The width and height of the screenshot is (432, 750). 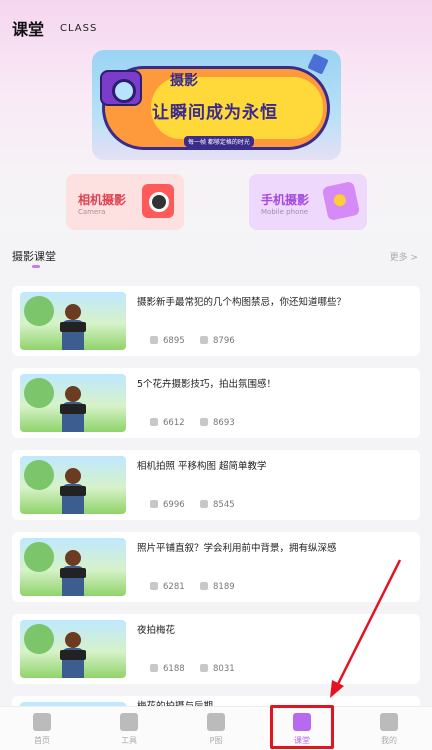 What do you see at coordinates (224, 423) in the screenshot?
I see `view-count-value: 8693` at bounding box center [224, 423].